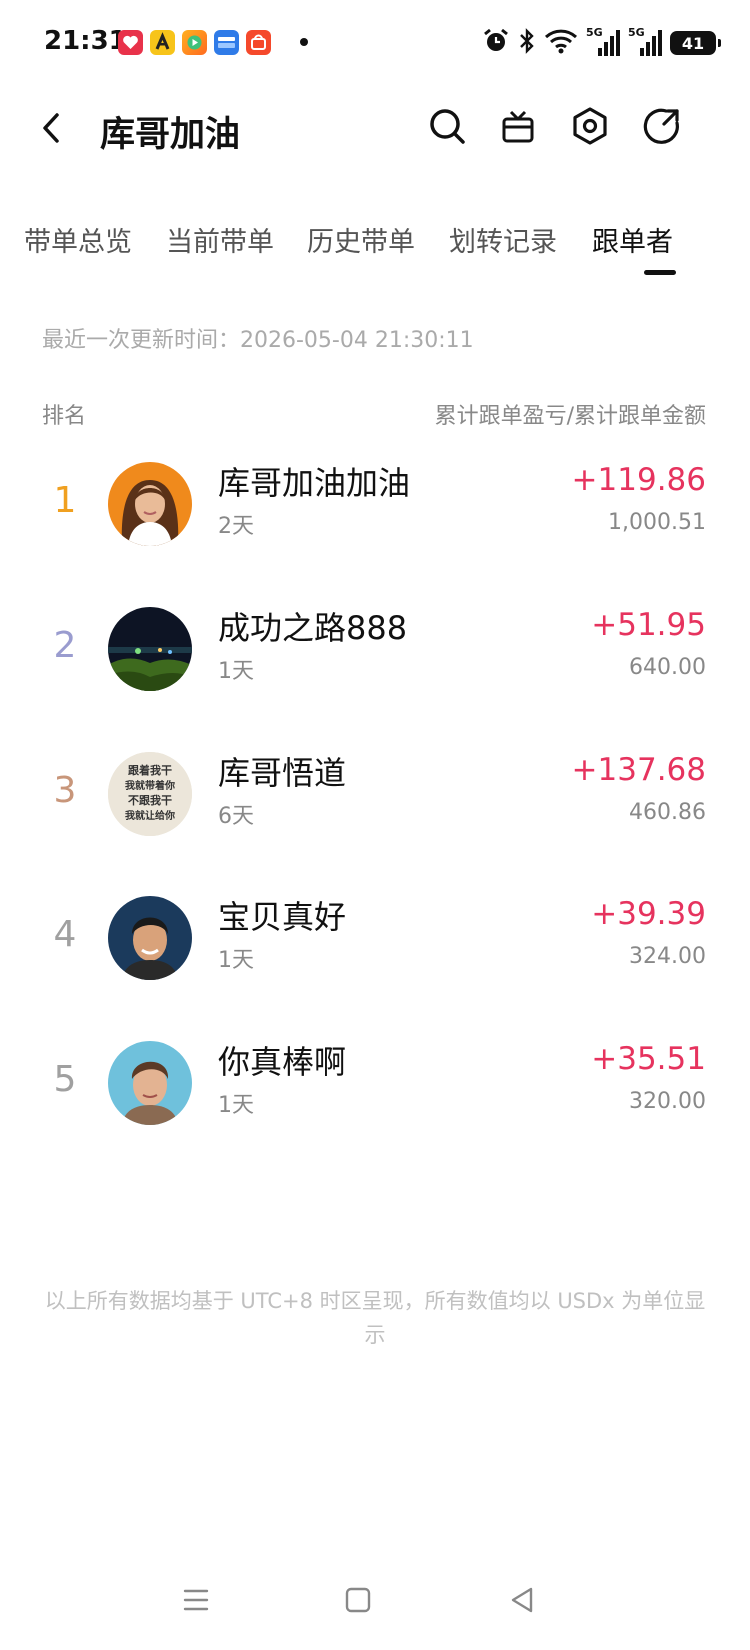 The width and height of the screenshot is (750, 1650). What do you see at coordinates (64, 416) in the screenshot?
I see `column-header-rank: 排名` at bounding box center [64, 416].